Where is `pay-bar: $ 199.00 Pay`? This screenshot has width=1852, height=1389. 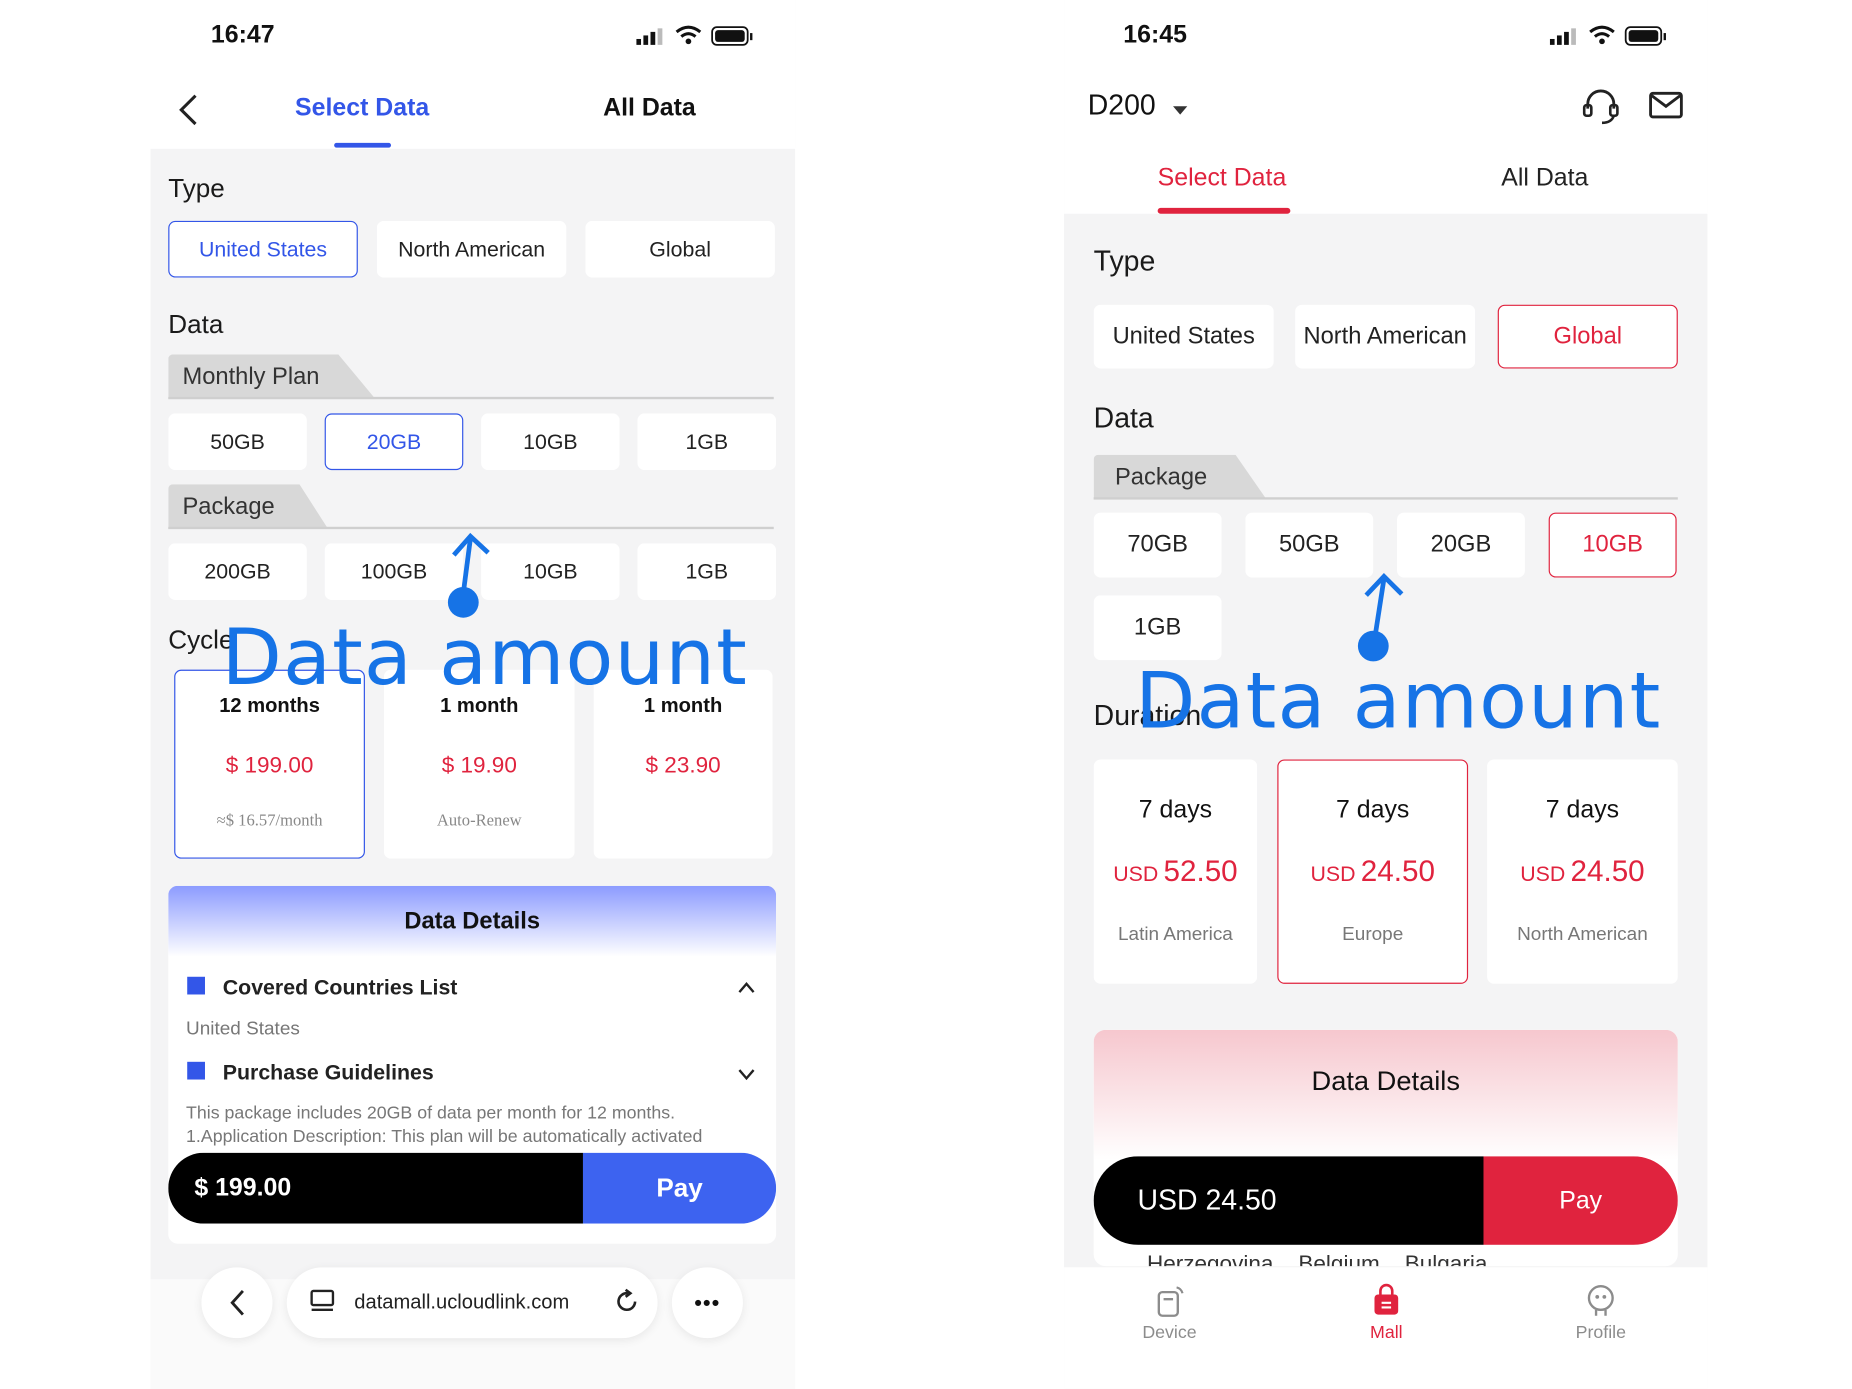 pay-bar: $ 199.00 Pay is located at coordinates (472, 1188).